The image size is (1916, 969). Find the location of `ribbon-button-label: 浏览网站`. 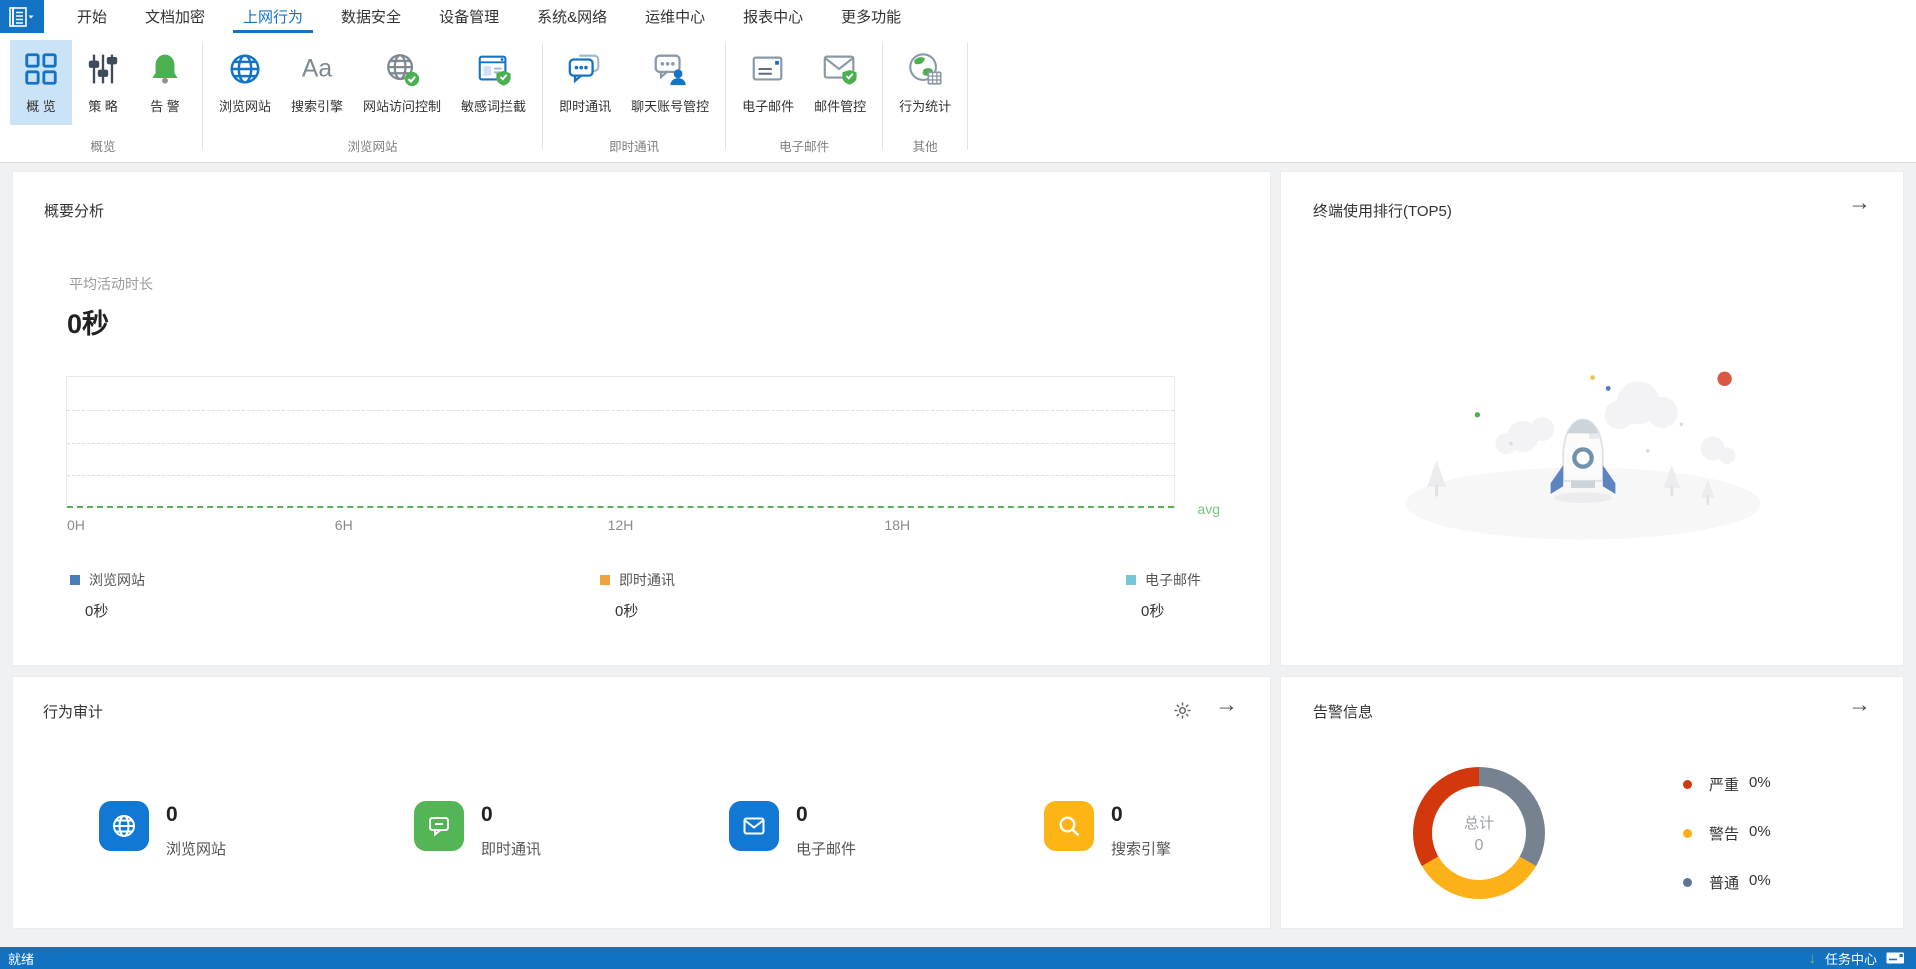

ribbon-button-label: 浏览网站 is located at coordinates (245, 106).